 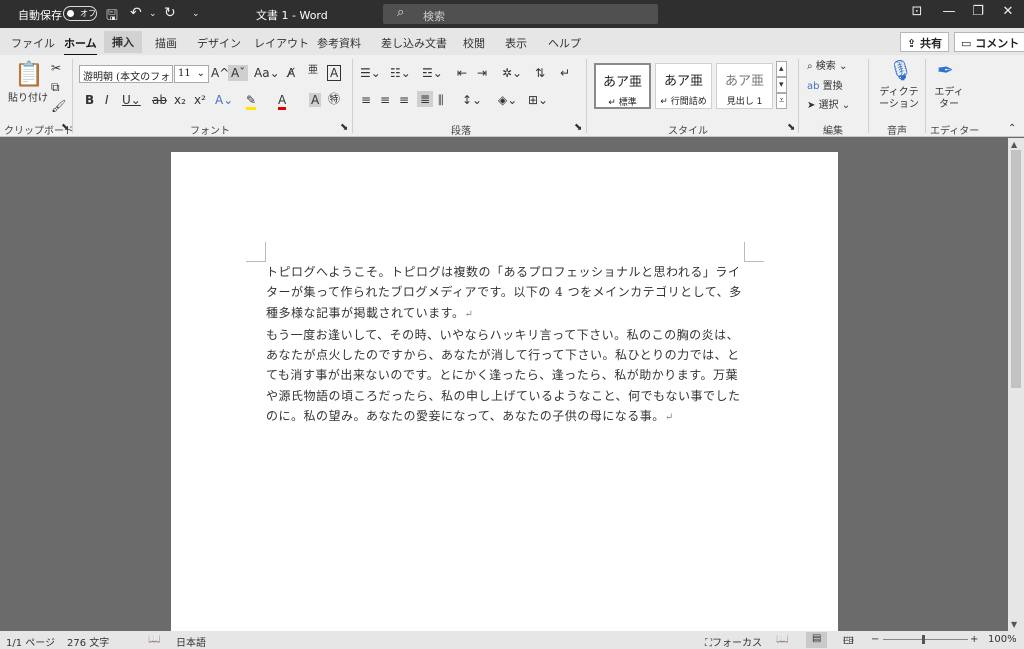 I want to click on microphone-icon: 🎙, so click(x=900, y=70).